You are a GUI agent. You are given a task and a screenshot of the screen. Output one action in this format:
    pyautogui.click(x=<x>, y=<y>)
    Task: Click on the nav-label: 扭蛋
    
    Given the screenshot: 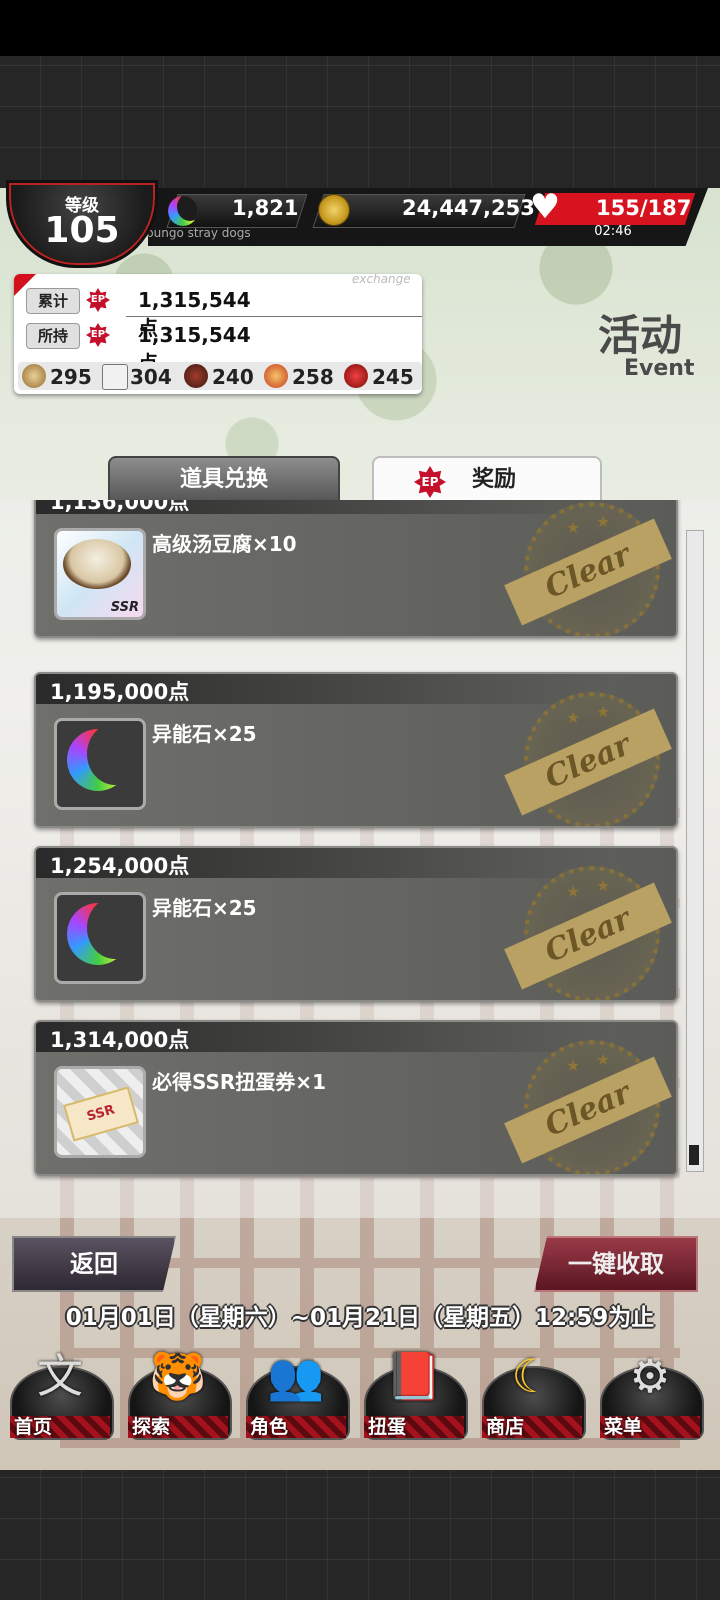 What is the action you would take?
    pyautogui.click(x=387, y=1427)
    